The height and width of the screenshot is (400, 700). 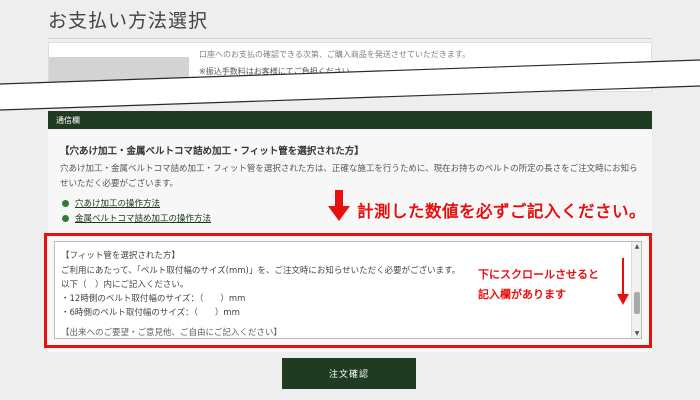 I want to click on guide-link-label: 穴あけ加工の操作方法, so click(x=118, y=204).